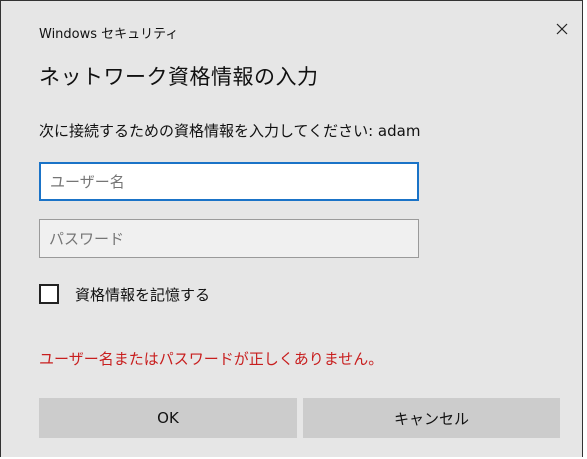 The height and width of the screenshot is (459, 587). I want to click on instruction-text: 次に接続するための資格情報を入力してください: adam, so click(230, 131).